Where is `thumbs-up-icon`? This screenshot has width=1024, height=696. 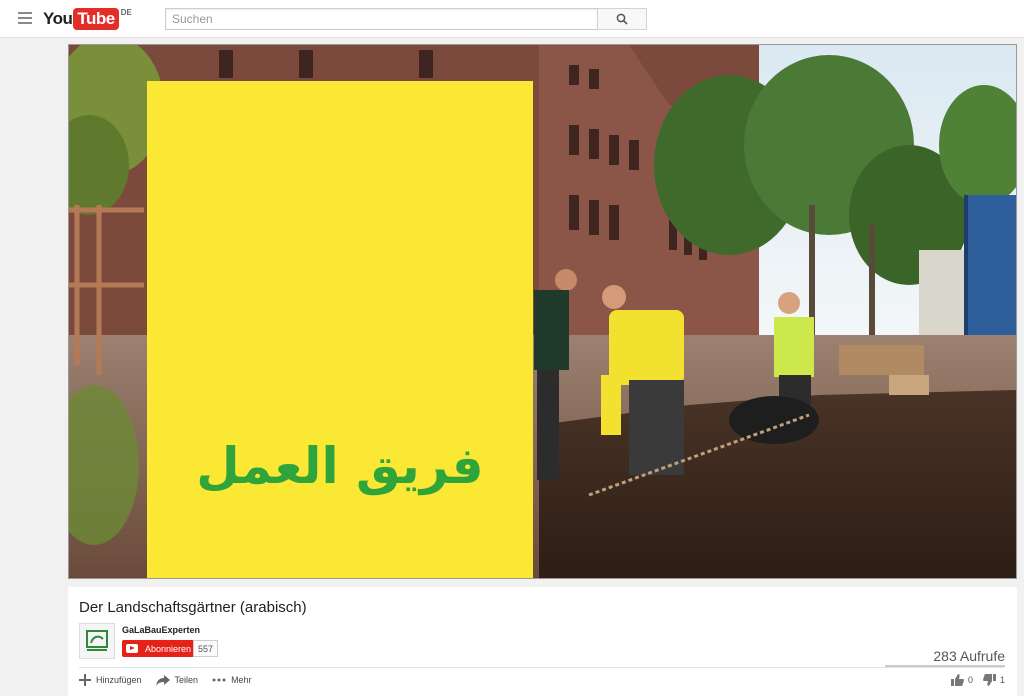
thumbs-up-icon is located at coordinates (957, 680).